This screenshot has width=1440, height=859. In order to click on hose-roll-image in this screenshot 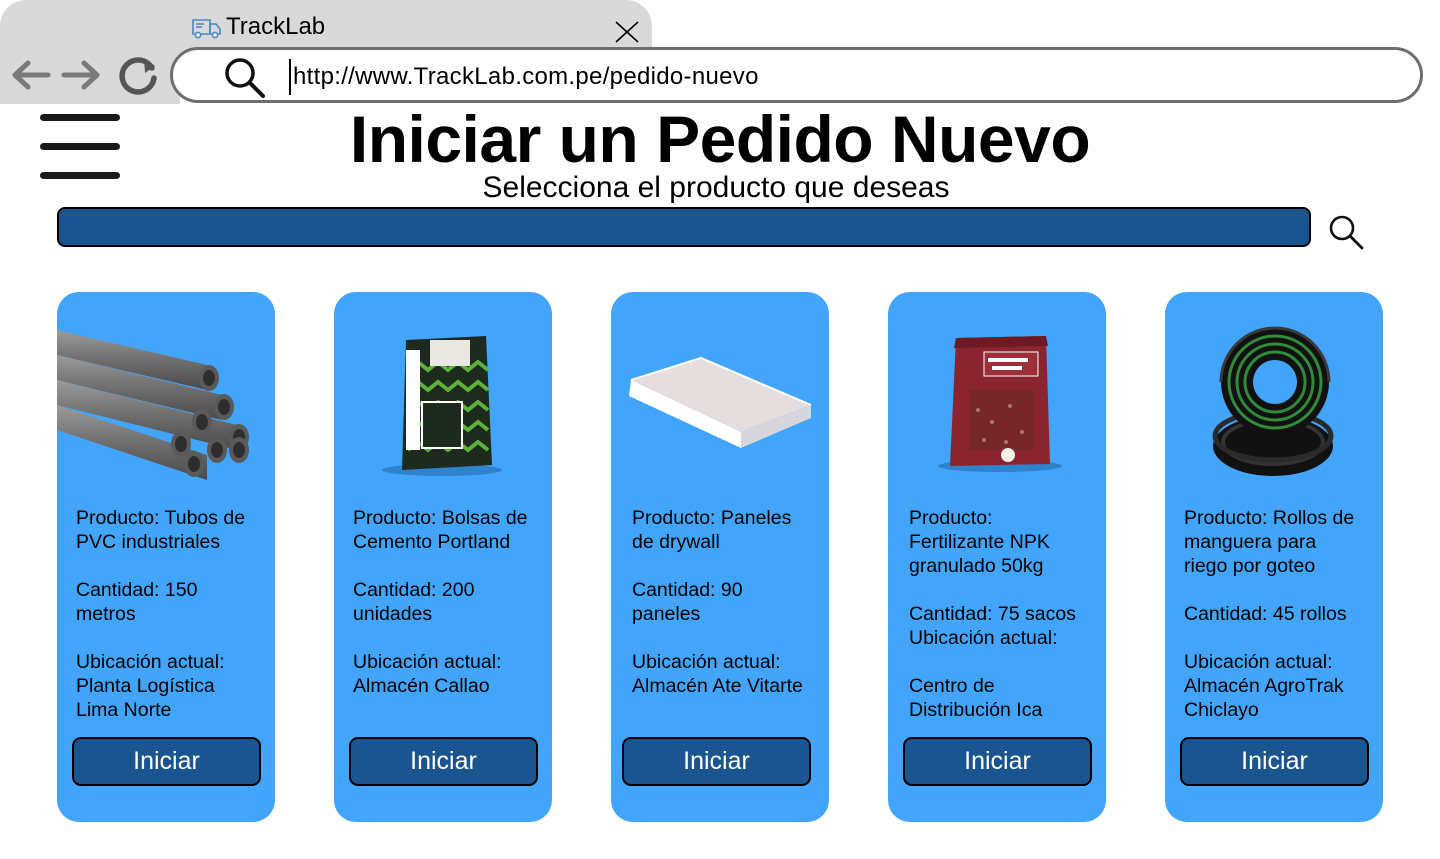, I will do `click(1273, 401)`.